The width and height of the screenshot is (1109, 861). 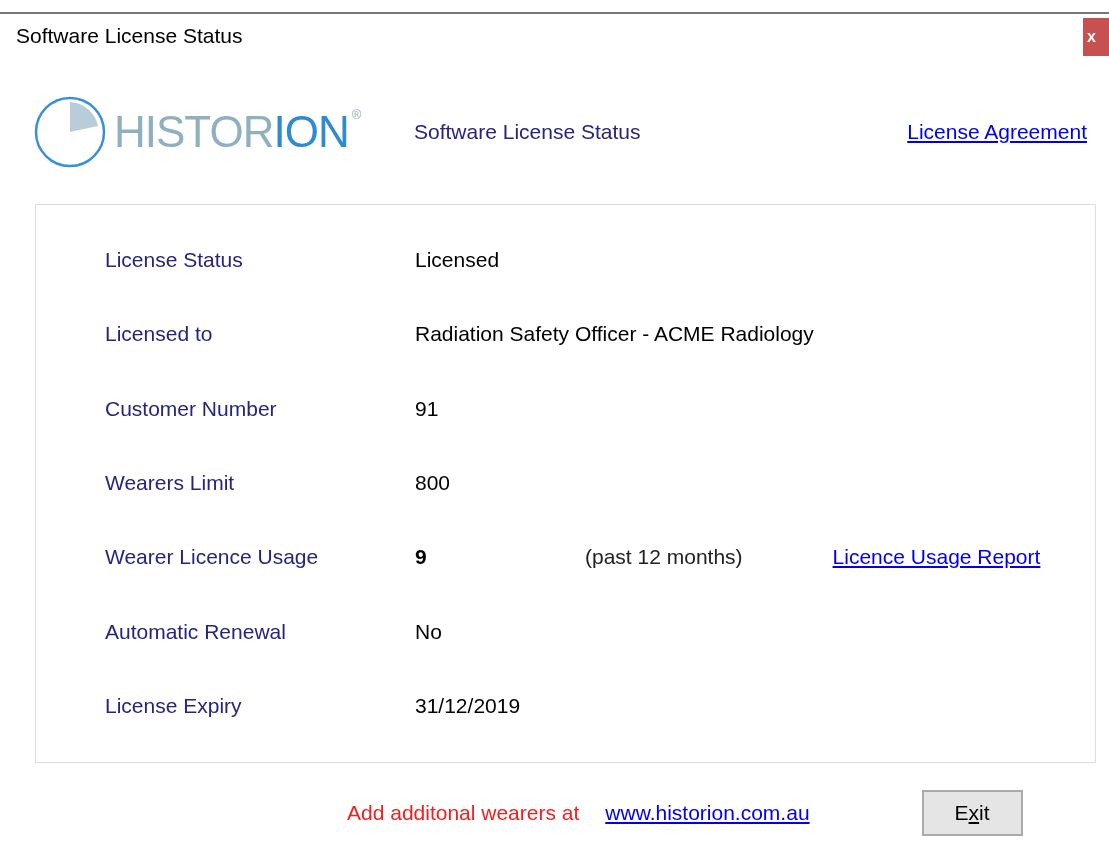 I want to click on close-button: x, so click(x=1096, y=37).